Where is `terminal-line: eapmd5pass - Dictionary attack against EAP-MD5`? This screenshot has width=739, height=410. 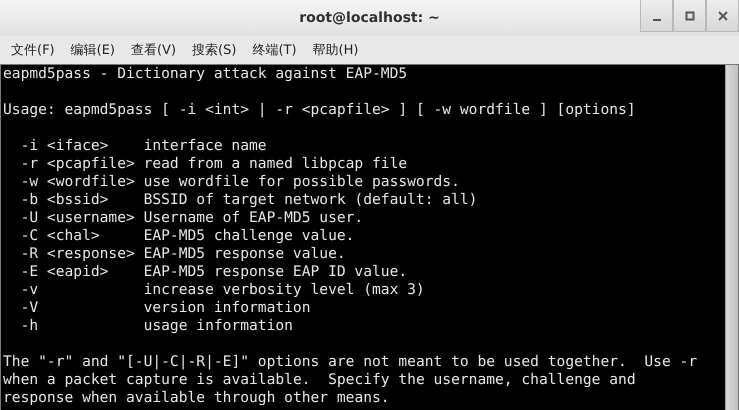
terminal-line: eapmd5pass - Dictionary attack against EAP-MD5 is located at coordinates (205, 74).